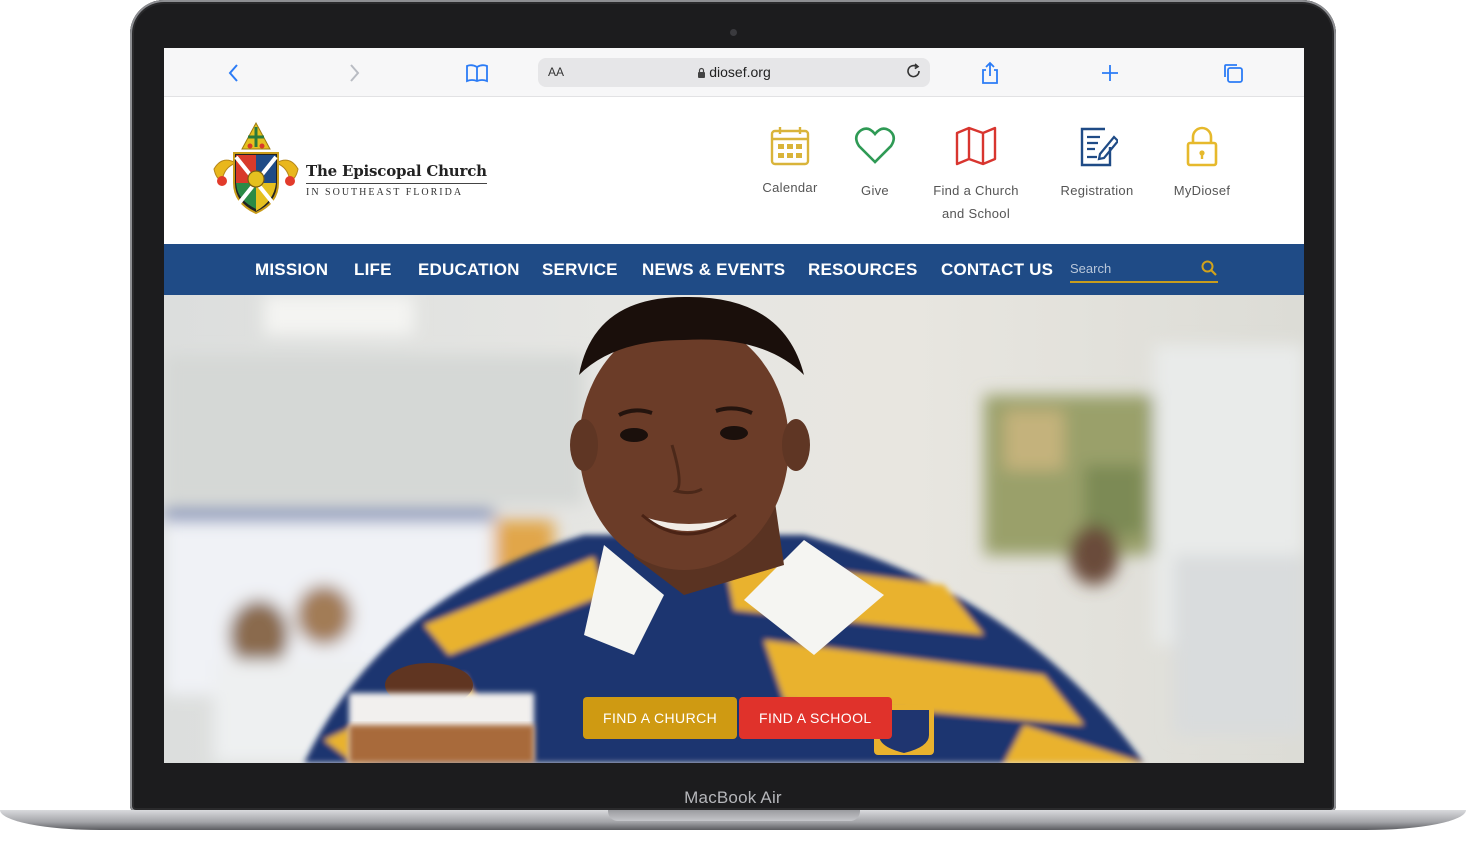  What do you see at coordinates (373, 270) in the screenshot?
I see `nav-item-life: LIFE` at bounding box center [373, 270].